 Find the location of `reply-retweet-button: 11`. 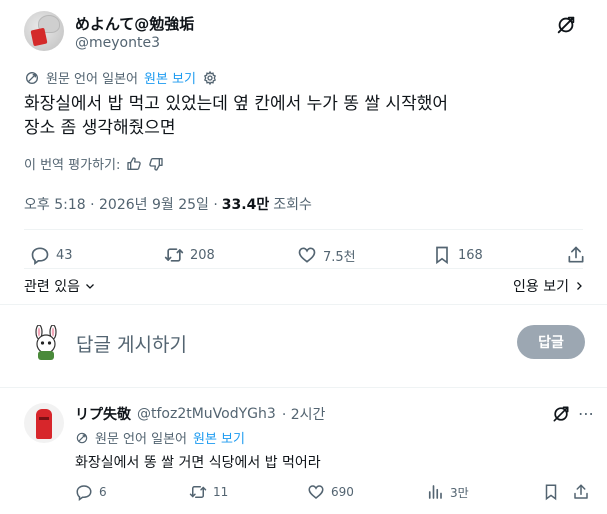

reply-retweet-button: 11 is located at coordinates (208, 492).